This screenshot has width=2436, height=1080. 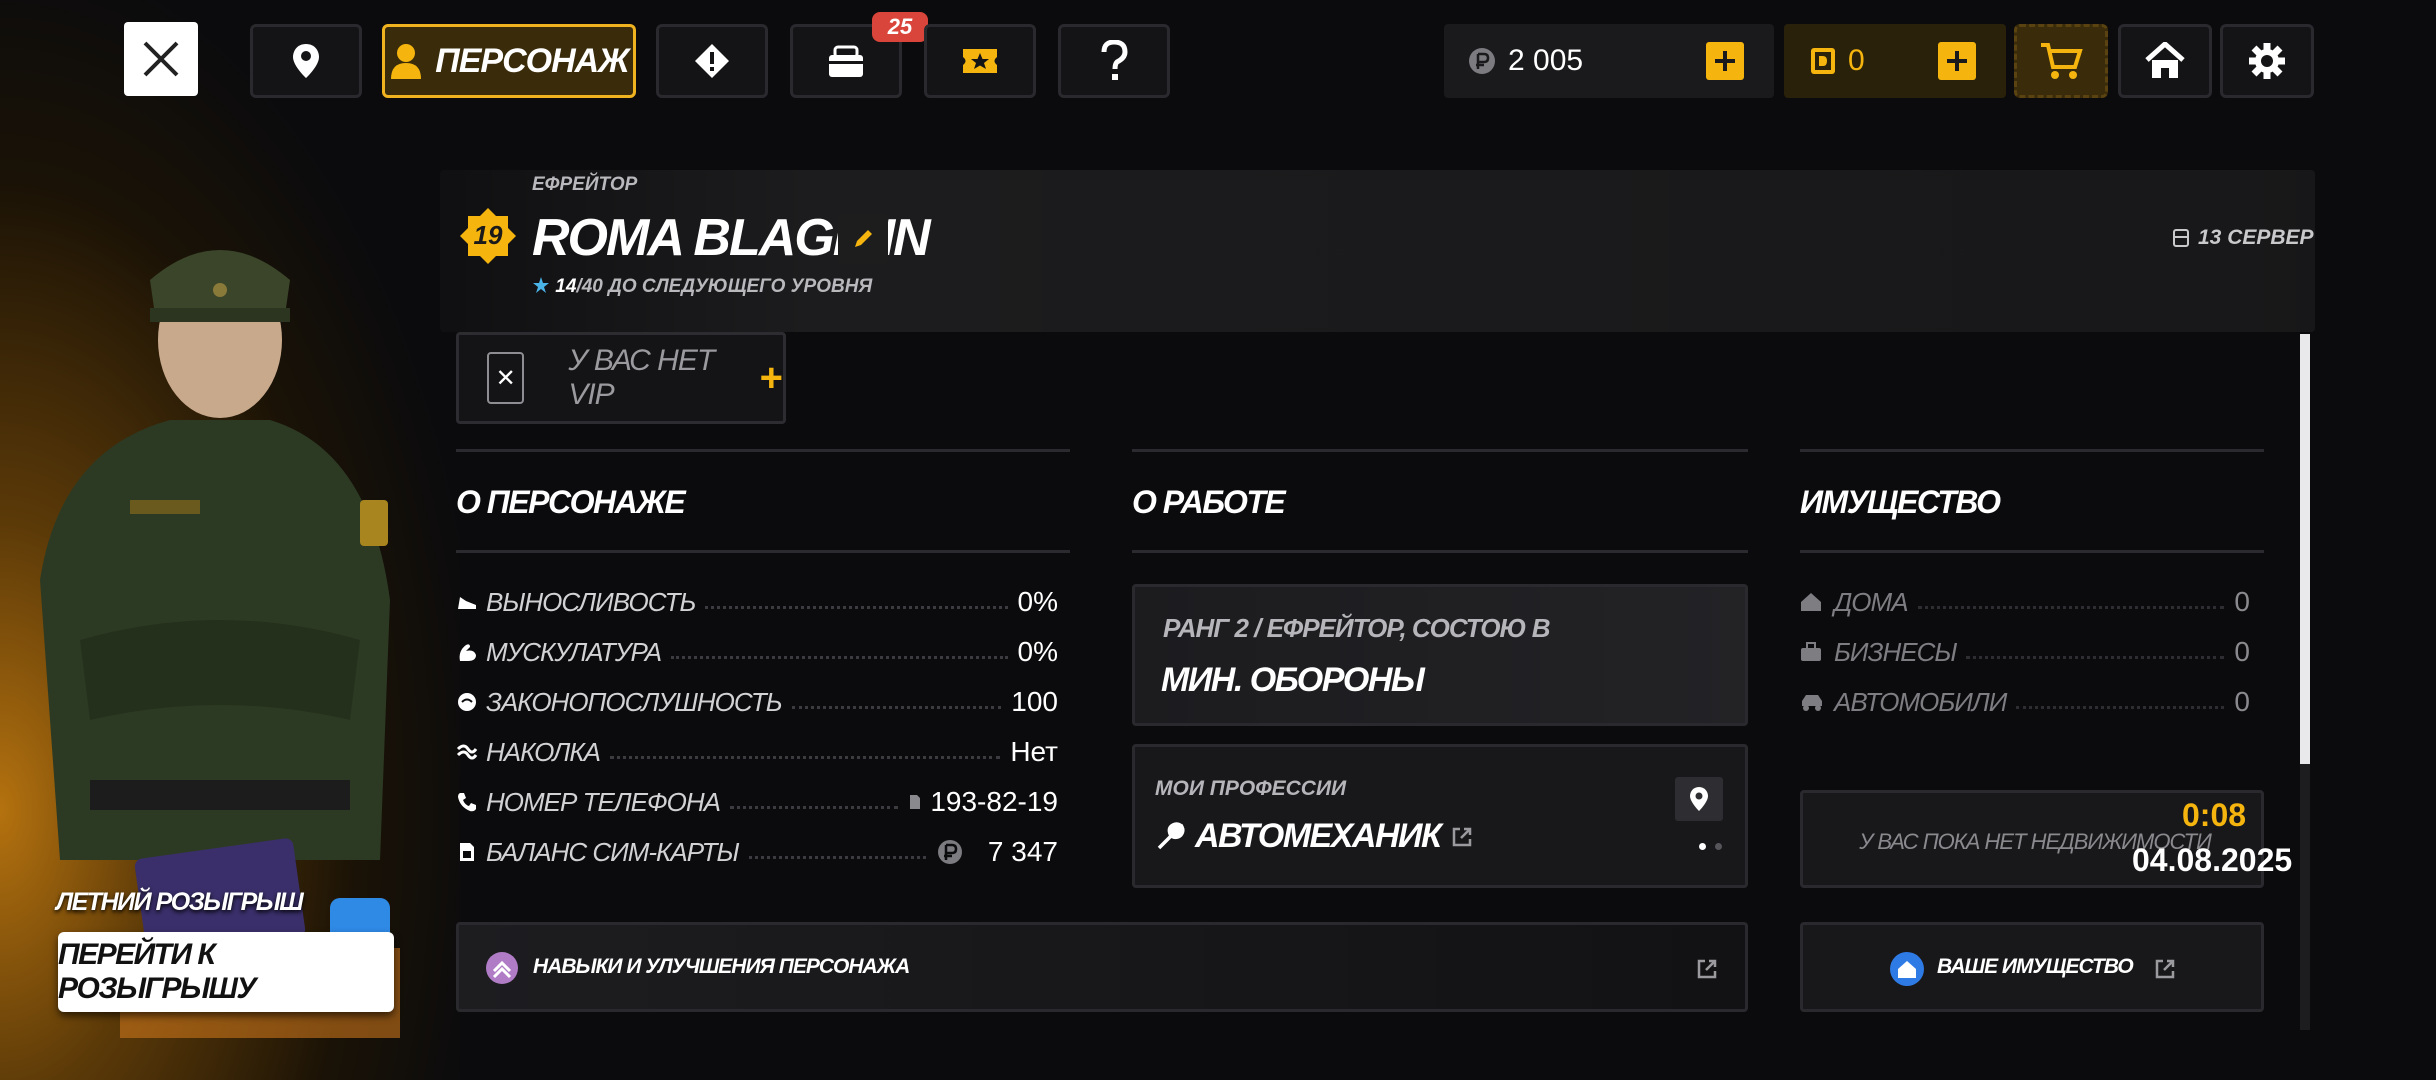 What do you see at coordinates (721, 966) in the screenshot?
I see `skills-button-label: НАВЫКИ И УЛУЧШЕНИЯ ПЕРСОНАЖА` at bounding box center [721, 966].